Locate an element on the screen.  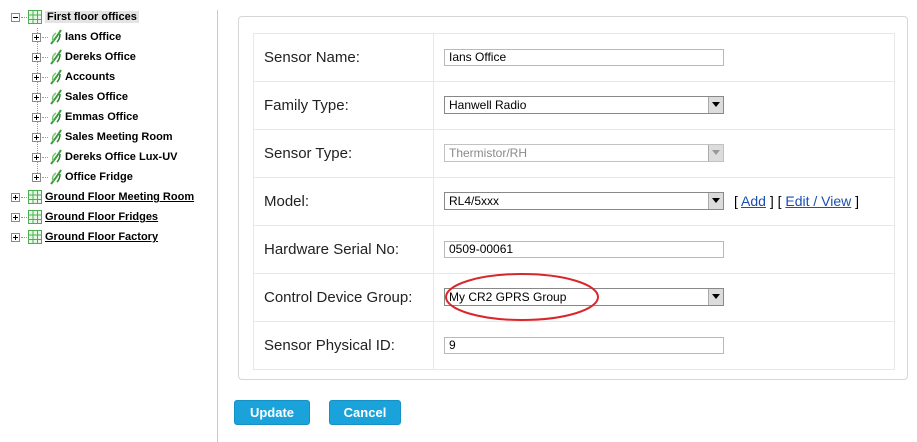
form-row-model: Model: RL4/5xxx [ Add ] [ Edit / View ] is located at coordinates (574, 201).